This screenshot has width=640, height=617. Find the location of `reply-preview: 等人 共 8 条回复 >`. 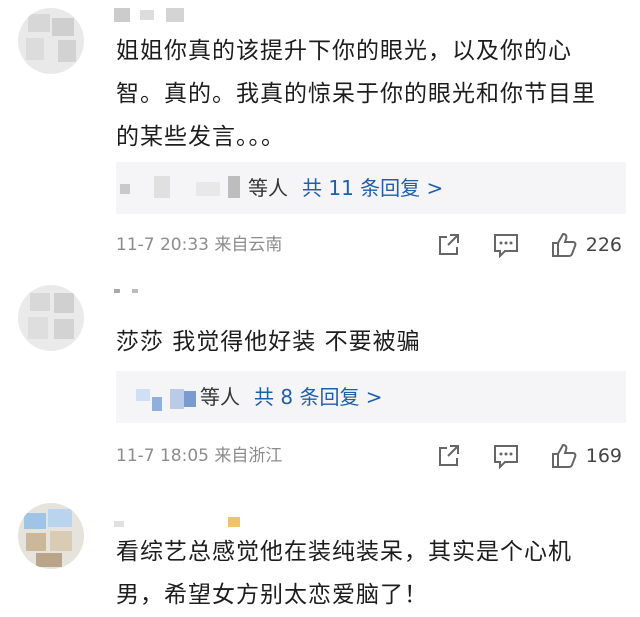

reply-preview: 等人 共 8 条回复 > is located at coordinates (371, 397).